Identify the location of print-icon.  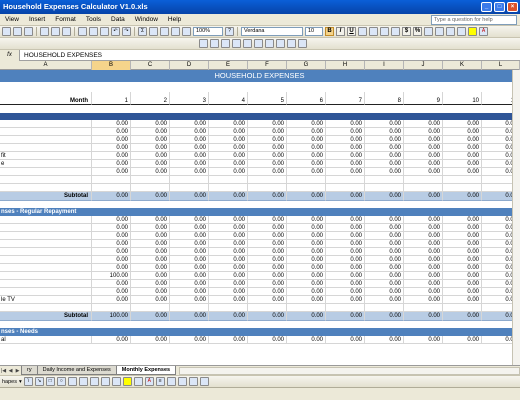
(44, 31).